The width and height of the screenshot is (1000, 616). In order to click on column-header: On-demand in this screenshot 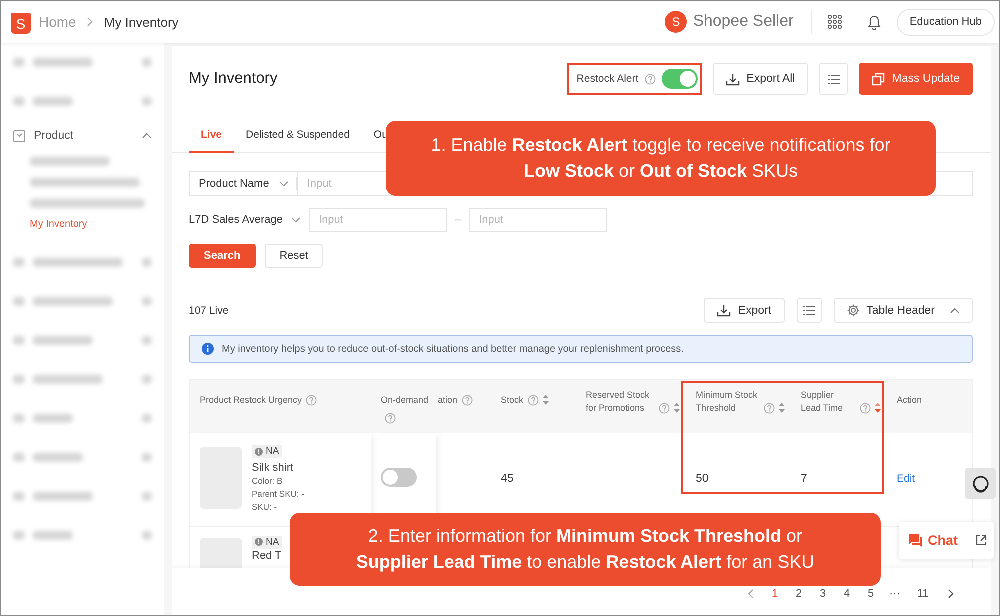, I will do `click(405, 400)`.